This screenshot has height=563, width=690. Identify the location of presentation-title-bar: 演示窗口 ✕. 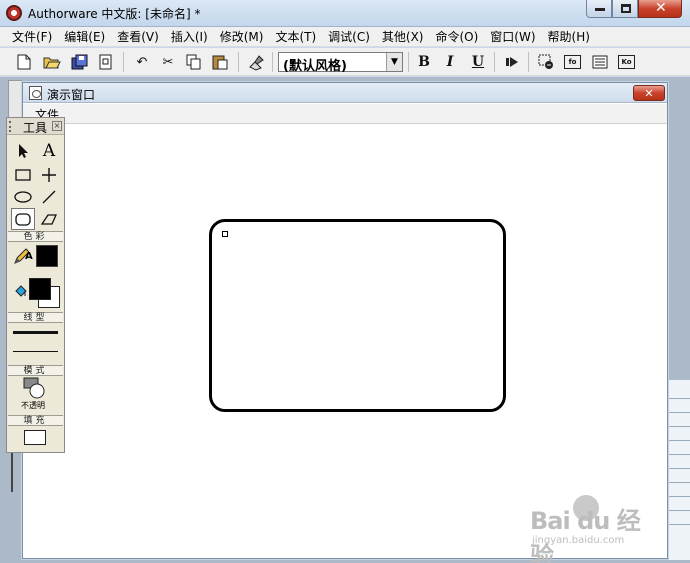
(345, 93).